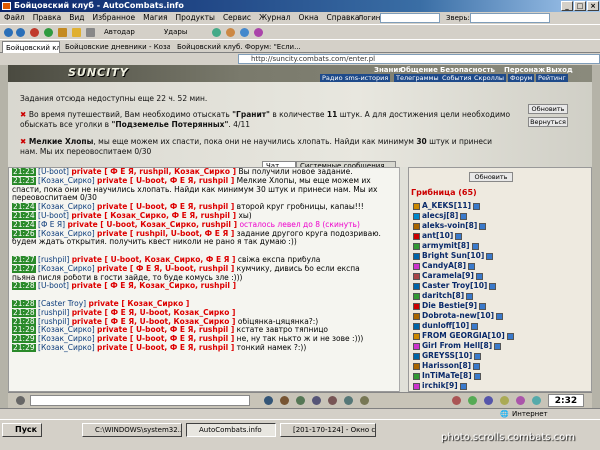  Describe the element at coordinates (22, 430) in the screenshot. I see `start-button: Пуск` at that location.